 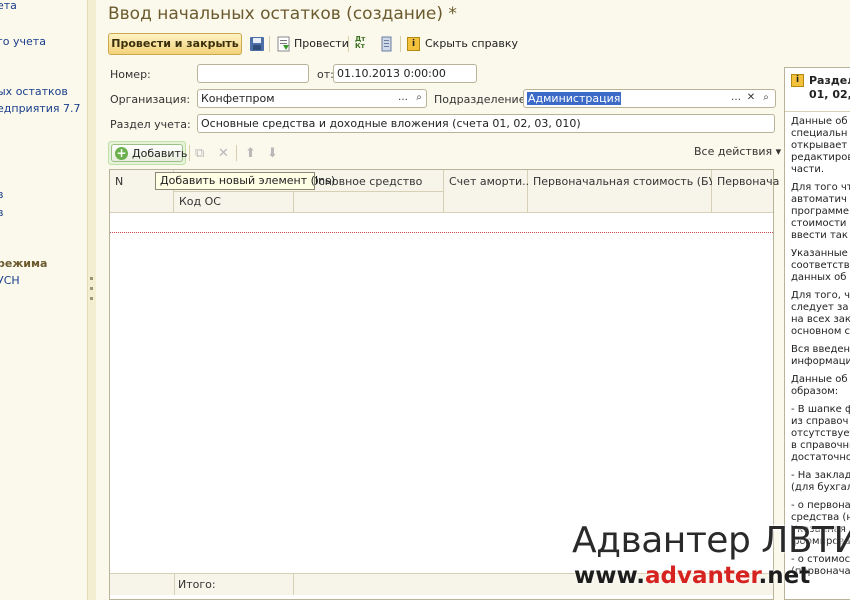 I want to click on help-title: Раздел, so click(x=829, y=80).